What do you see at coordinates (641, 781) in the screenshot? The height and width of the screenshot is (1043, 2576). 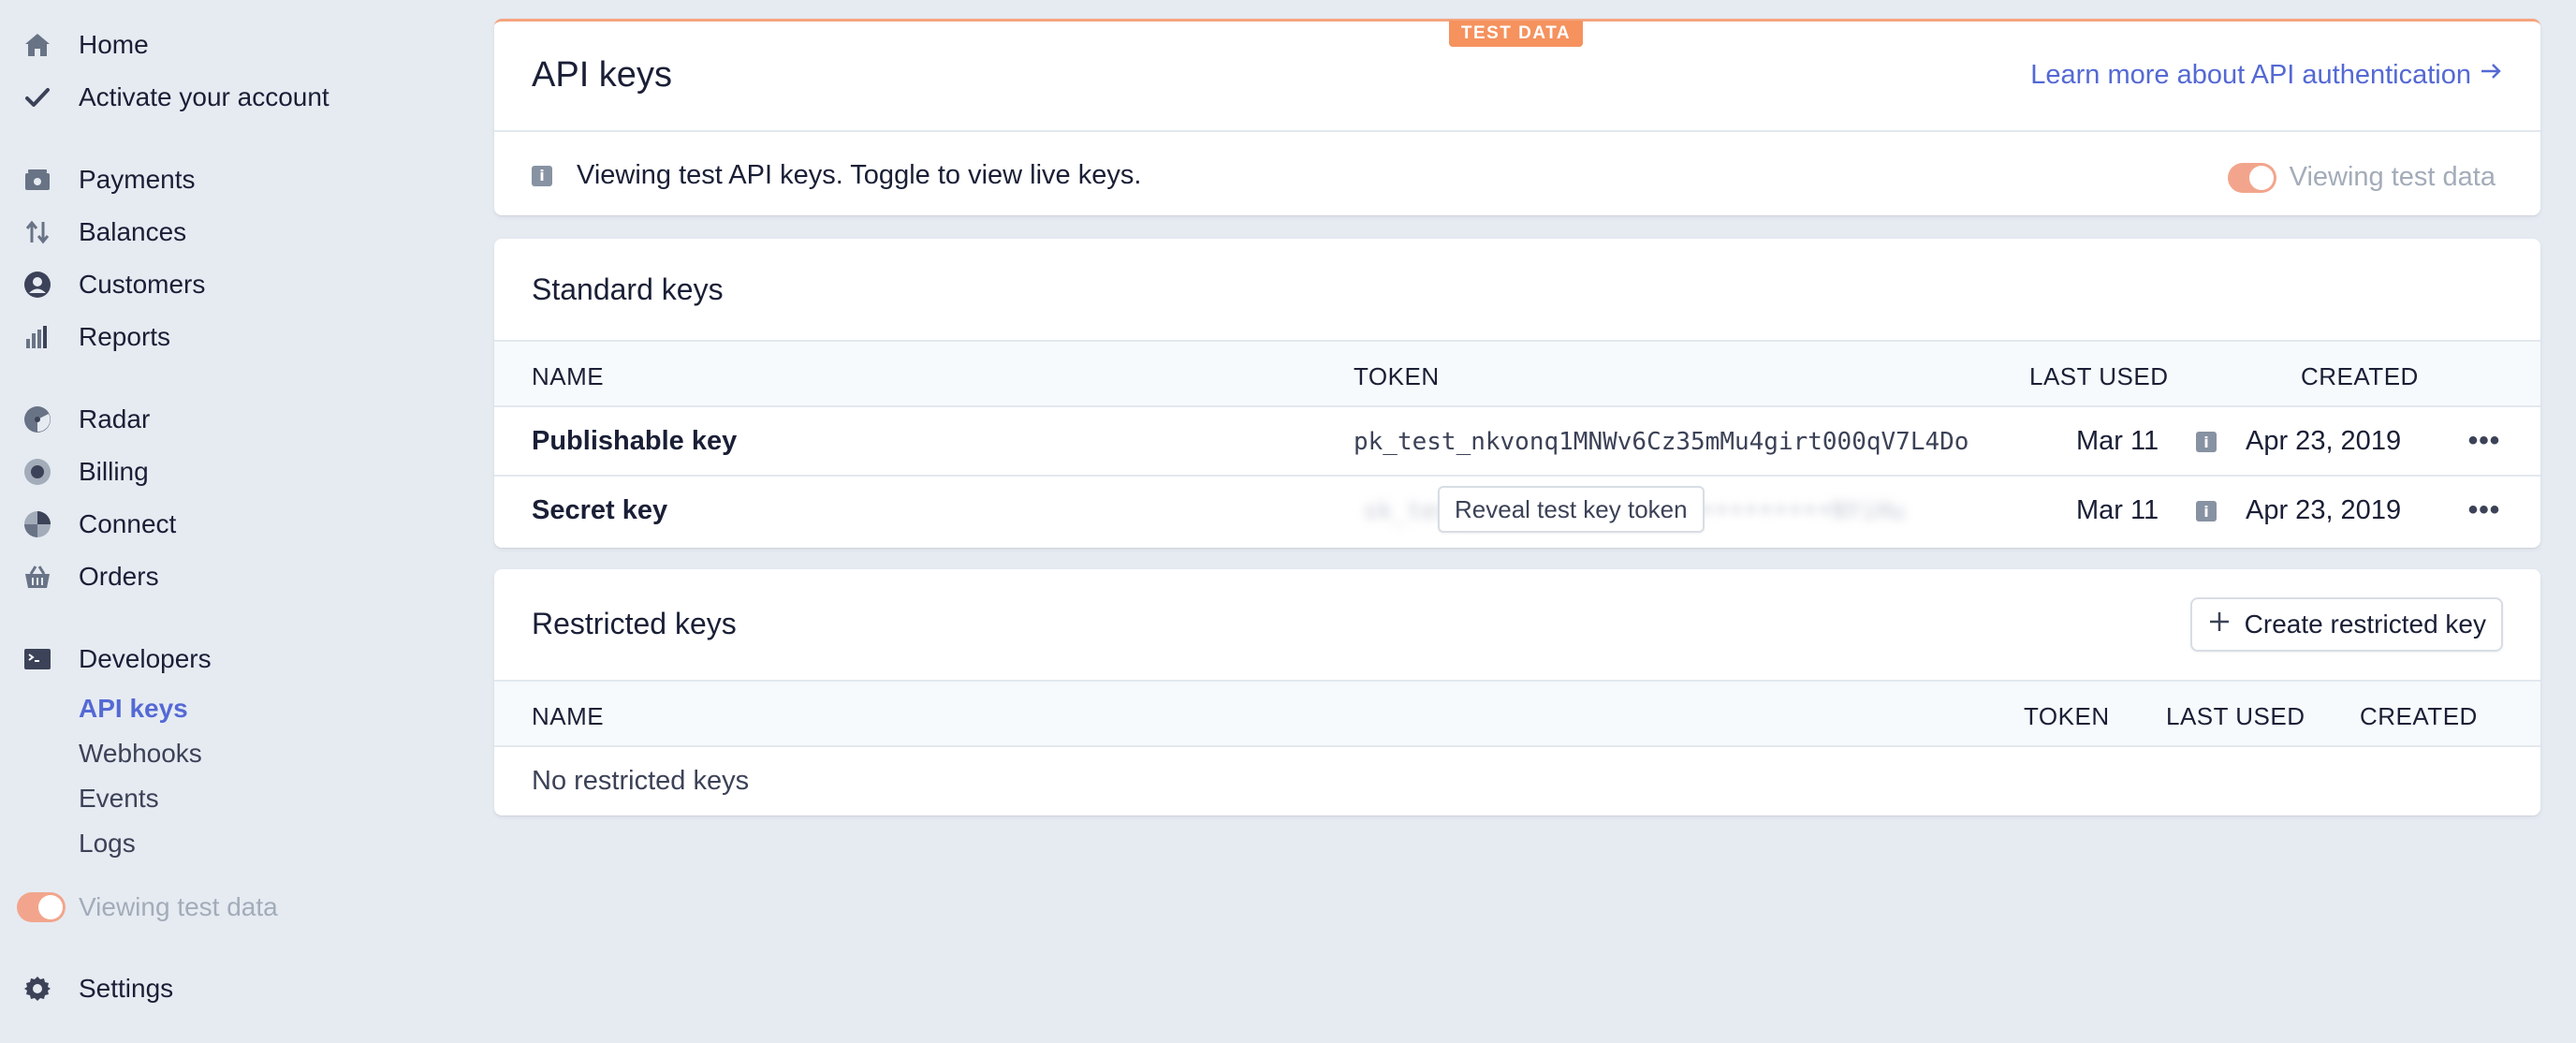 I see `empty-state-text: No restricted keys` at bounding box center [641, 781].